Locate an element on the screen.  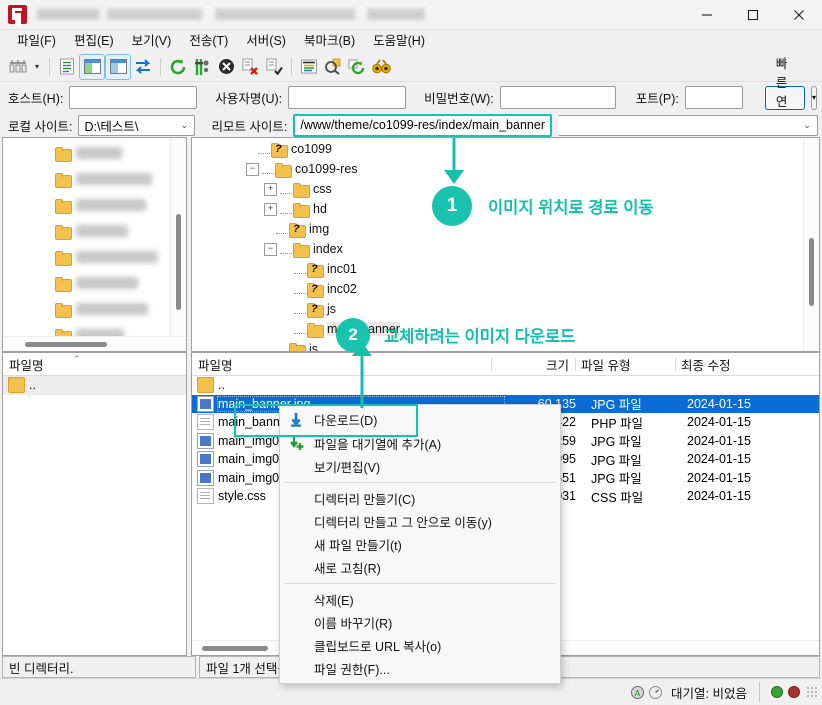
context-menu-item-create-directory-and-enter: 디렉터리 만들고 그 안으로 이동(y) is located at coordinates (420, 521).